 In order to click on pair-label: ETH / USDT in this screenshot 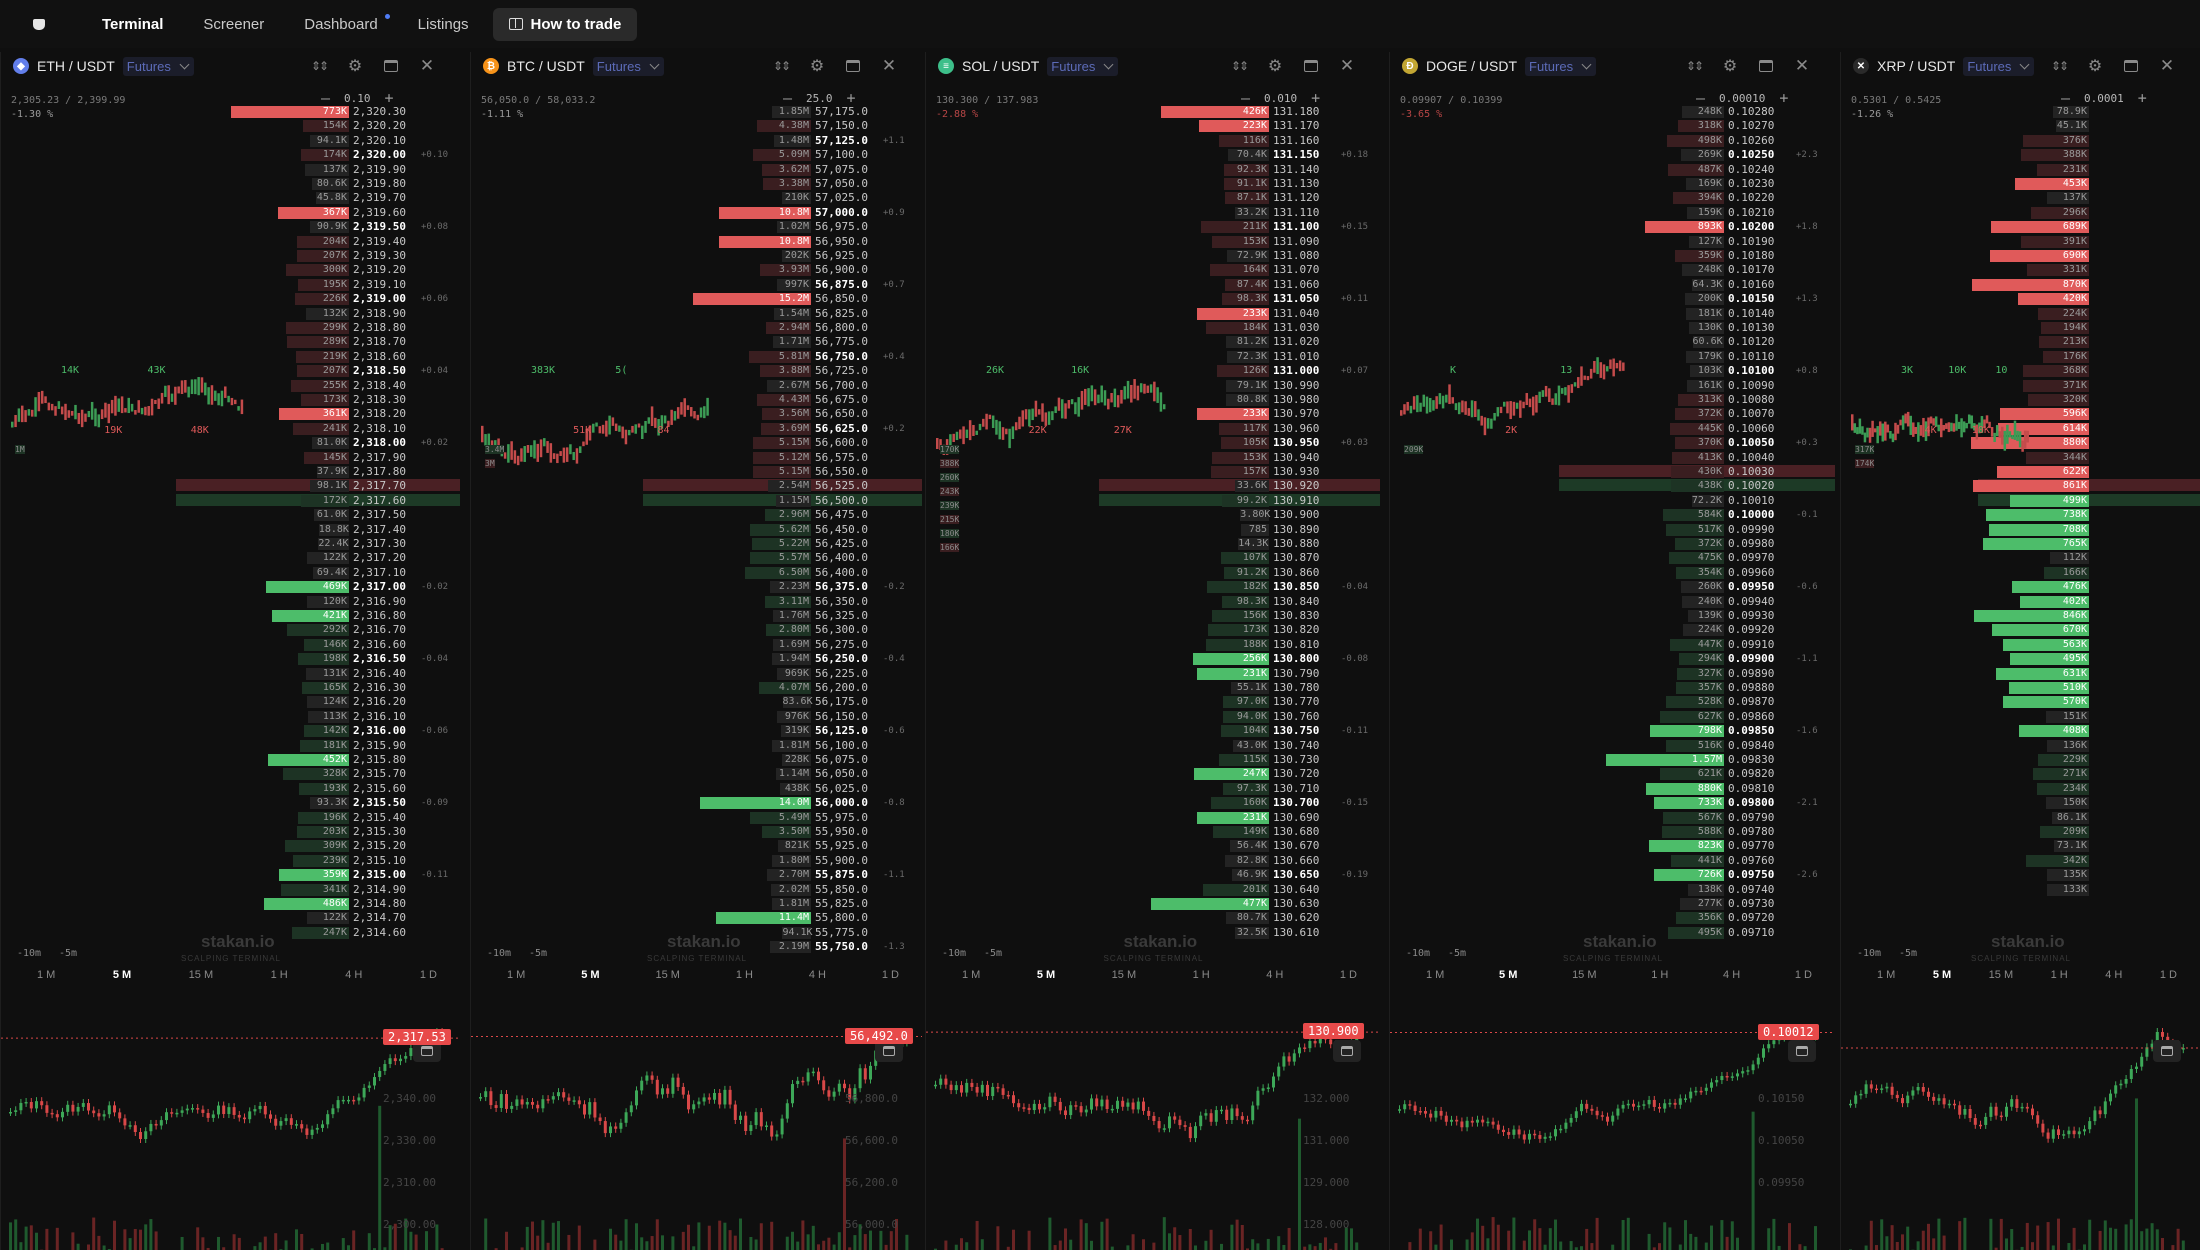, I will do `click(76, 66)`.